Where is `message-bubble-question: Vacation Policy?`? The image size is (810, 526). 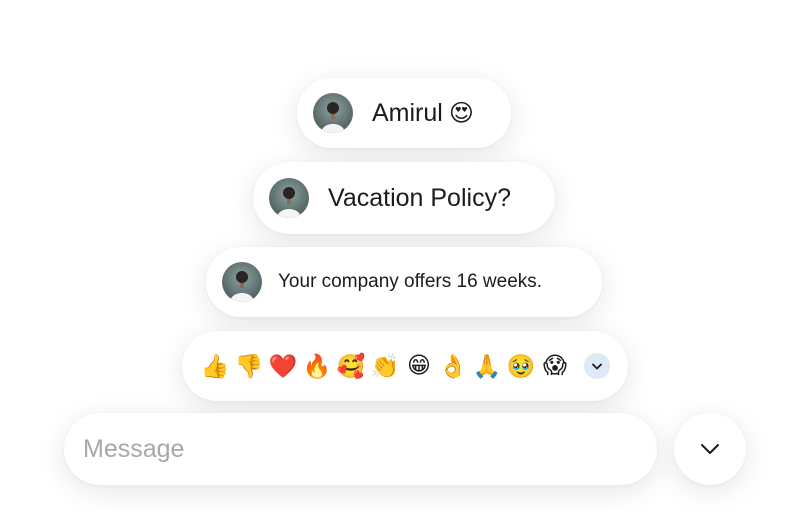
message-bubble-question: Vacation Policy? is located at coordinates (404, 198).